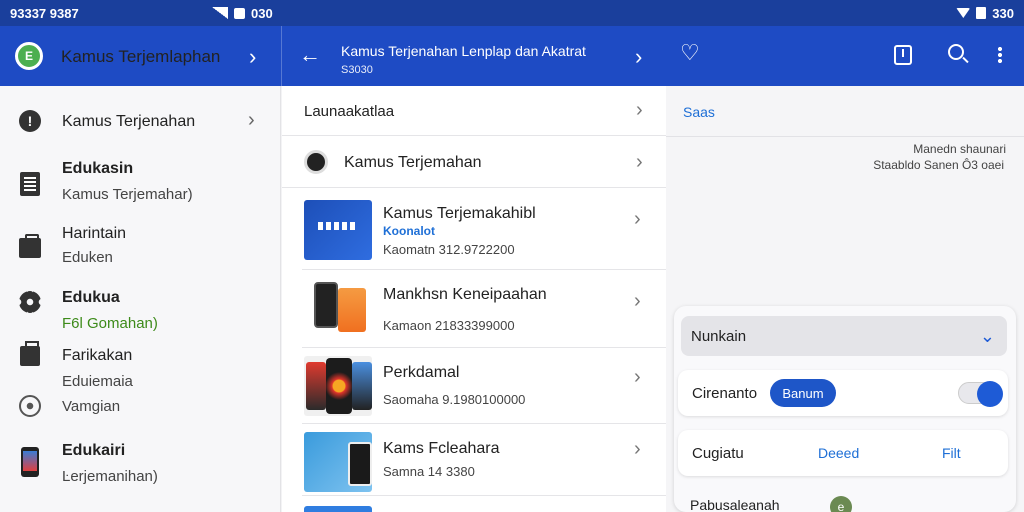 The width and height of the screenshot is (1024, 512). What do you see at coordinates (30, 462) in the screenshot?
I see `phone-icon` at bounding box center [30, 462].